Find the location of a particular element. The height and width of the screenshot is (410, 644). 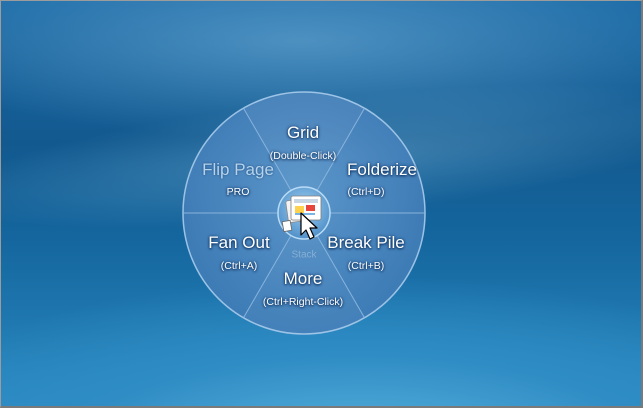

segment-grid-label: Grid is located at coordinates (303, 132).